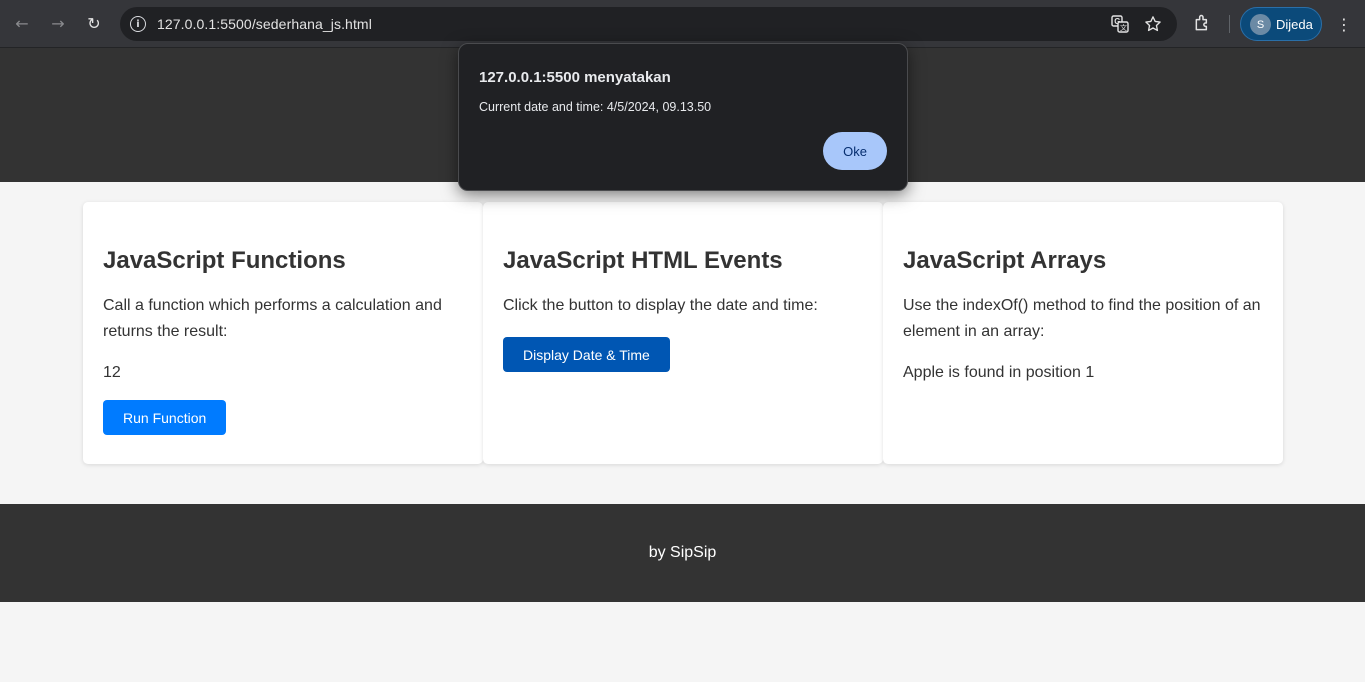 Image resolution: width=1365 pixels, height=682 pixels. Describe the element at coordinates (855, 151) in the screenshot. I see `ok-button: Oke` at that location.